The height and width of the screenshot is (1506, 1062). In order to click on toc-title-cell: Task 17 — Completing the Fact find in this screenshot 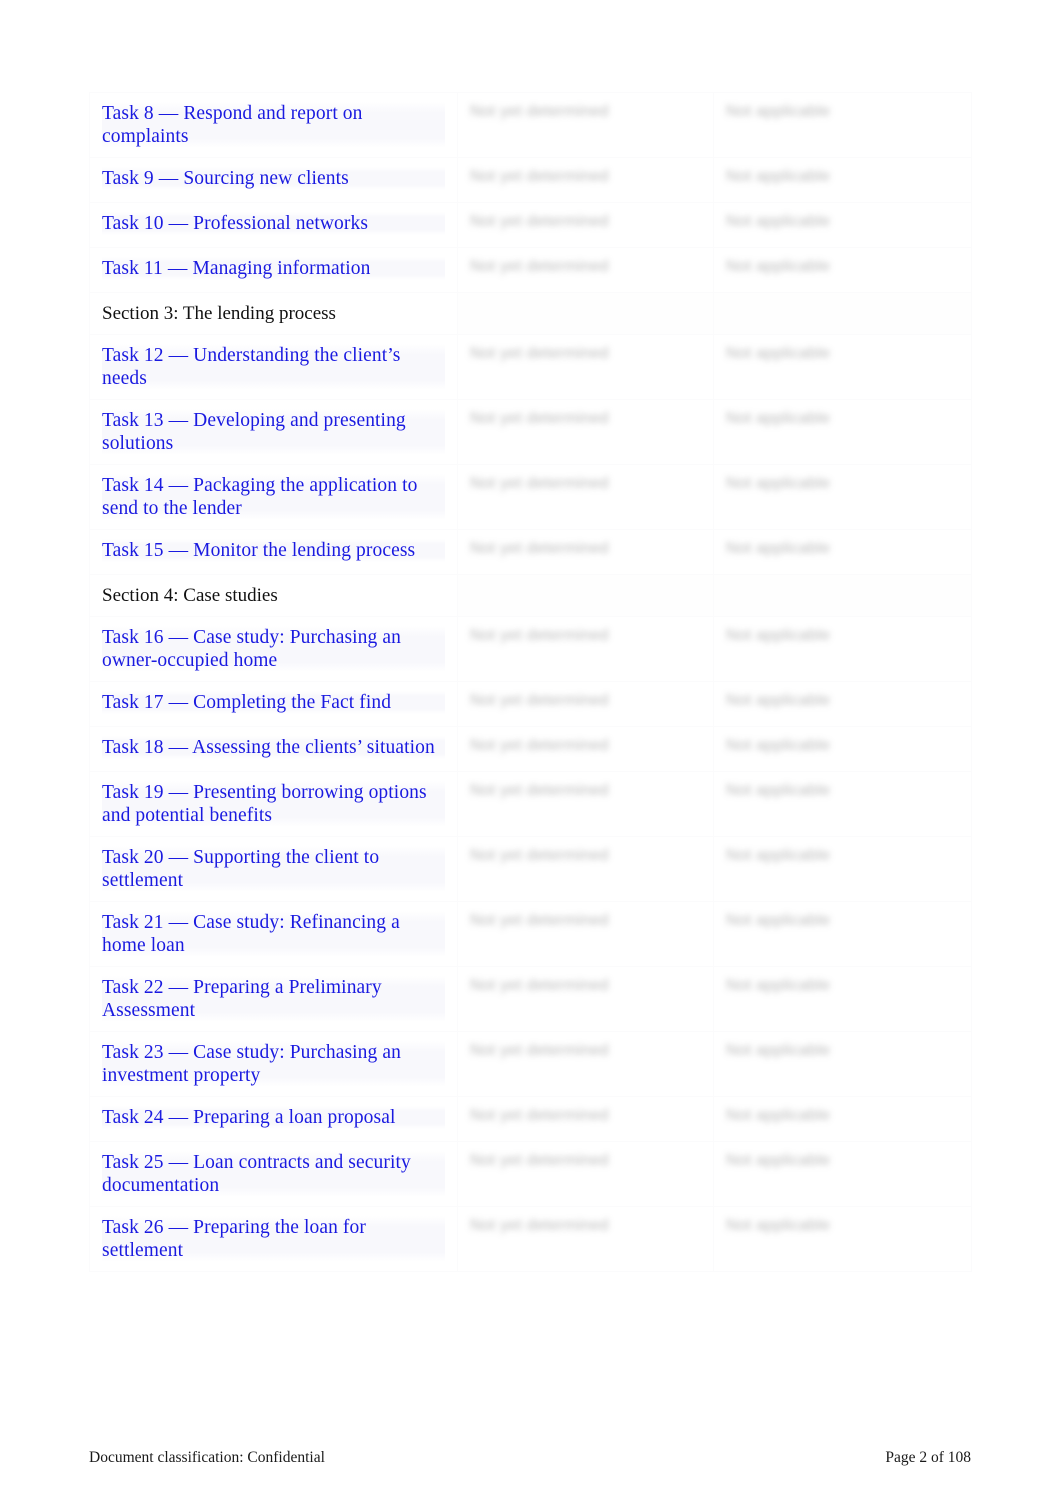, I will do `click(273, 704)`.